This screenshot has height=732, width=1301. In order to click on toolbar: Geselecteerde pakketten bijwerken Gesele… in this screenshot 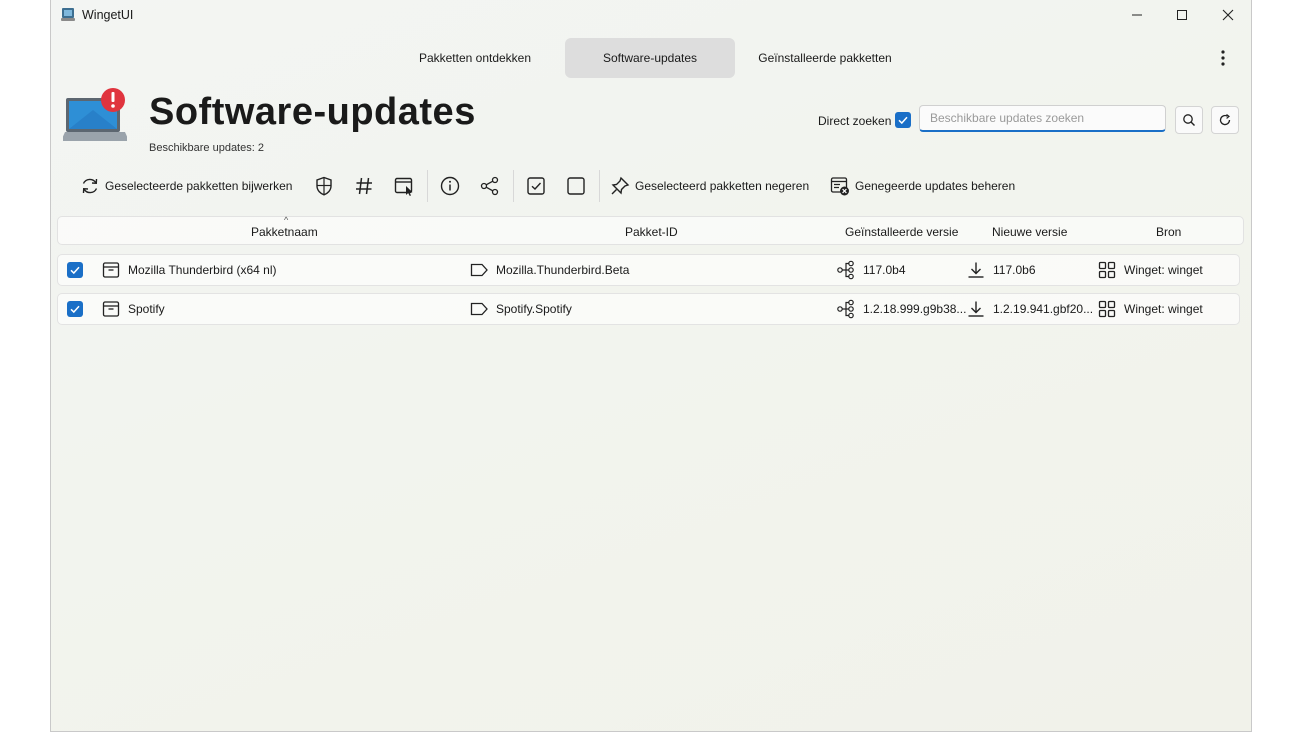, I will do `click(651, 186)`.